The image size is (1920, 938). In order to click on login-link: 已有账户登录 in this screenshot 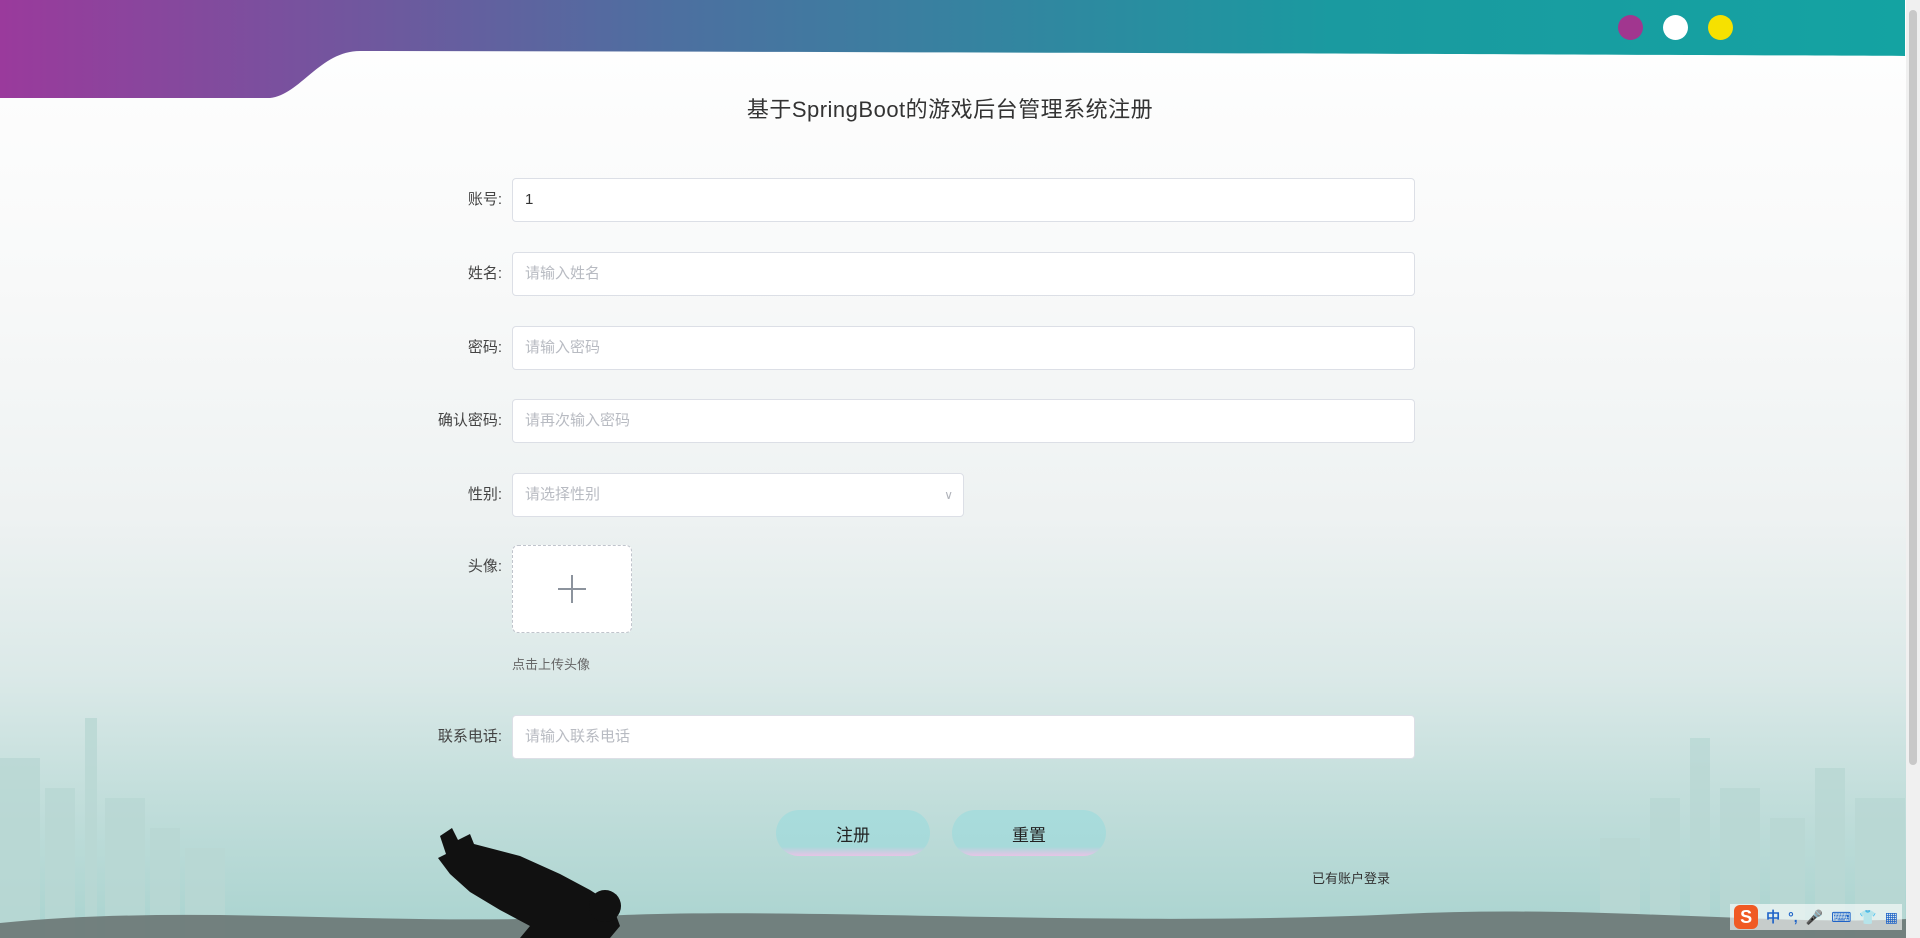, I will do `click(1351, 877)`.